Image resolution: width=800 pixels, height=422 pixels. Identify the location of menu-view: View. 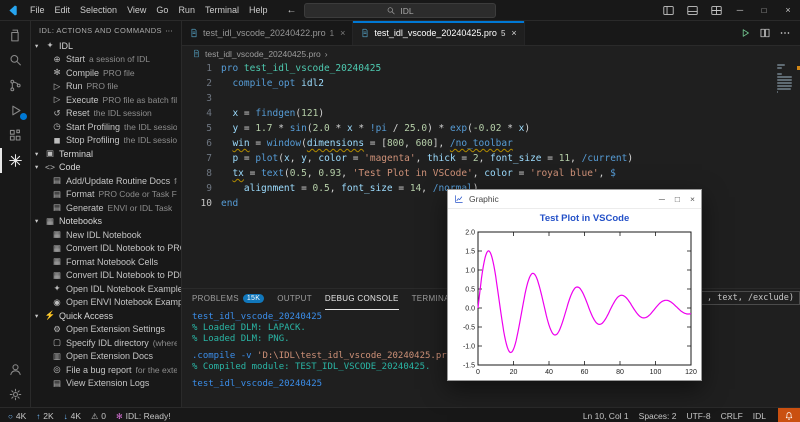
(136, 10).